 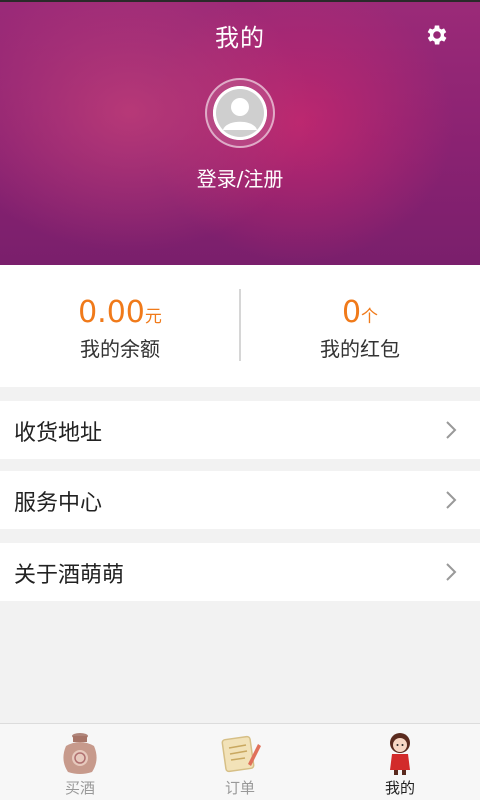 I want to click on bottom-tab-bar: 买酒 订单 我的, so click(x=240, y=761).